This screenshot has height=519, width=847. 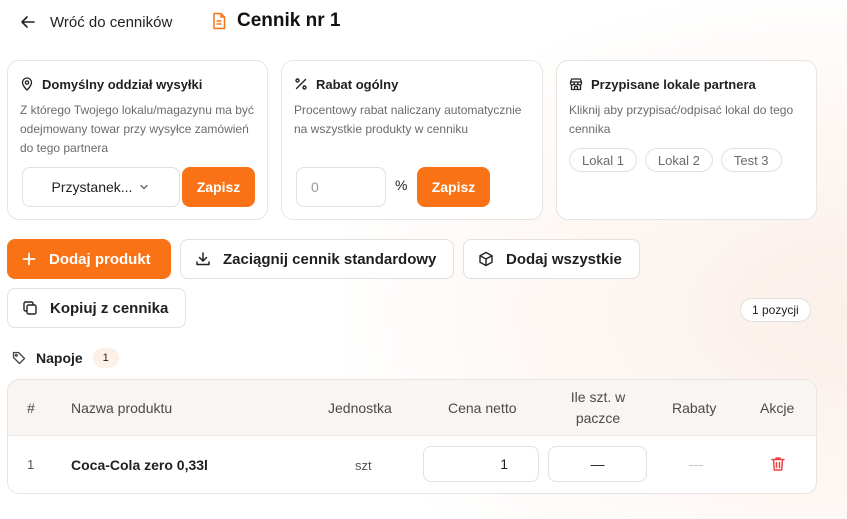 I want to click on page-title: Cennik nr 1, so click(x=289, y=20).